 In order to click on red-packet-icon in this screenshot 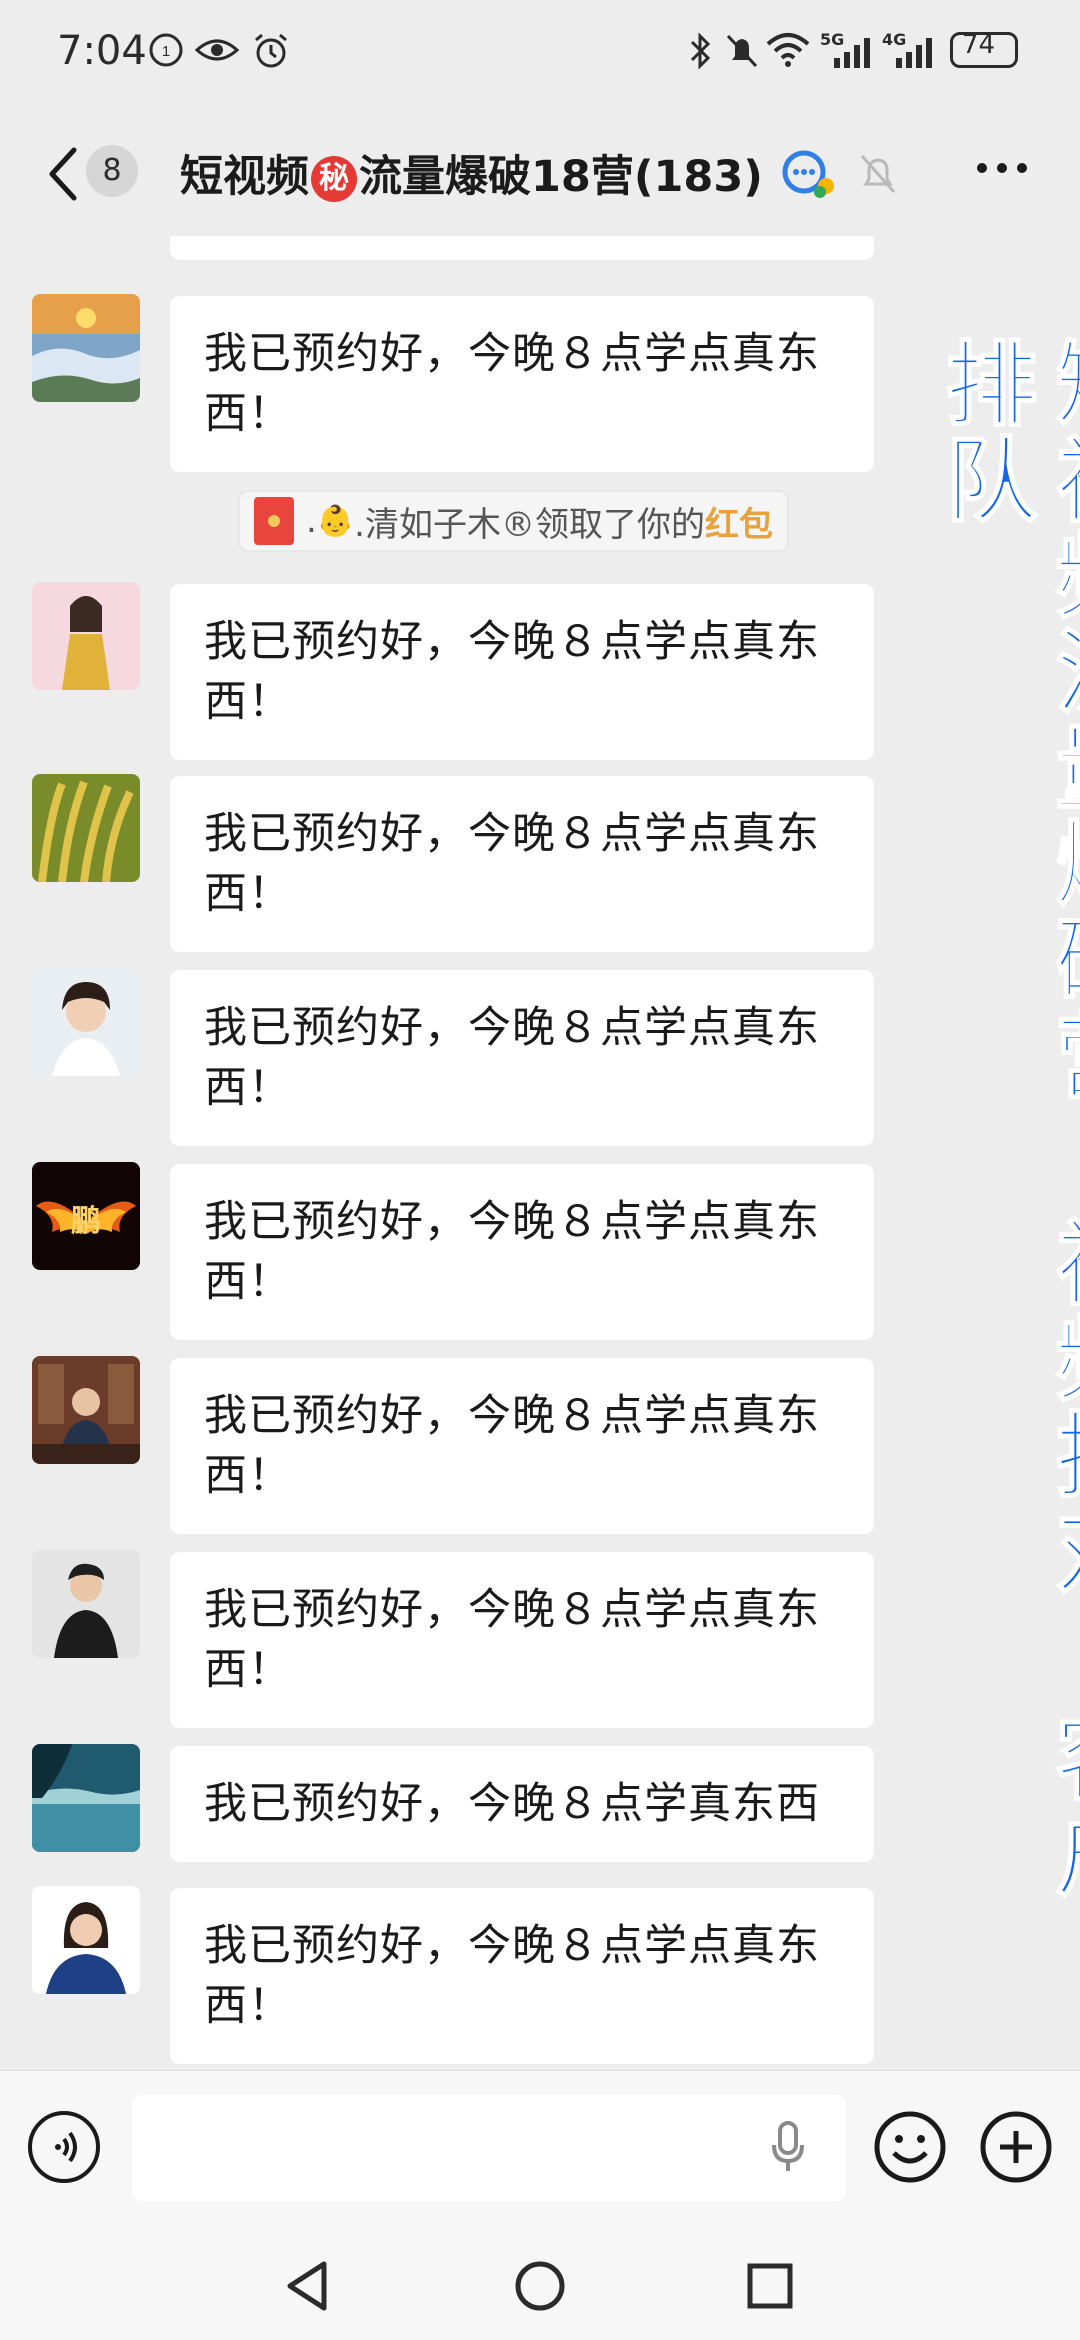, I will do `click(274, 521)`.